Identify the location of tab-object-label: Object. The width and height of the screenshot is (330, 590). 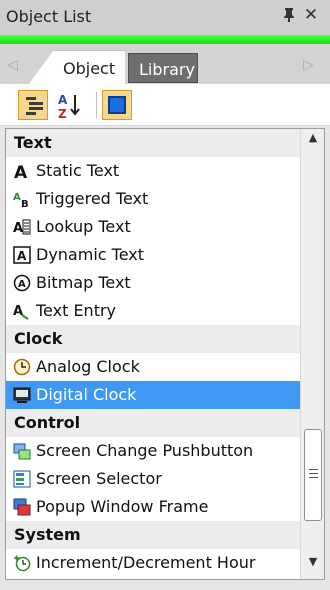
(89, 68).